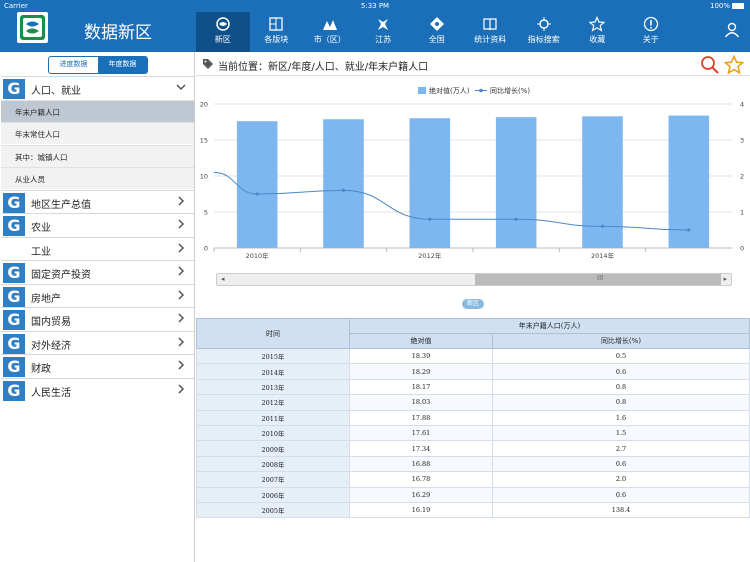 The height and width of the screenshot is (562, 750). I want to click on favorite-star-icon, so click(734, 66).